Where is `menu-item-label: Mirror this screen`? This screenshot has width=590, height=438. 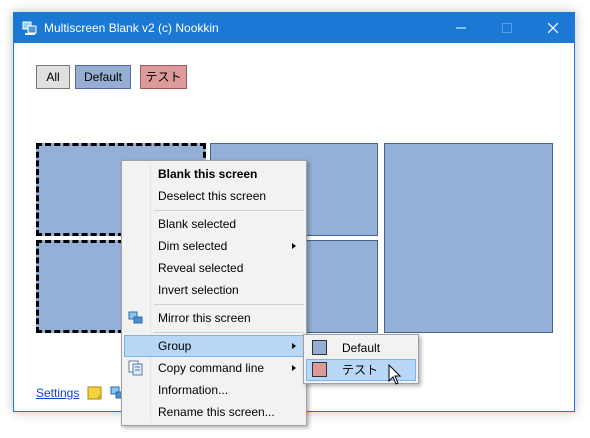 menu-item-label: Mirror this screen is located at coordinates (204, 318).